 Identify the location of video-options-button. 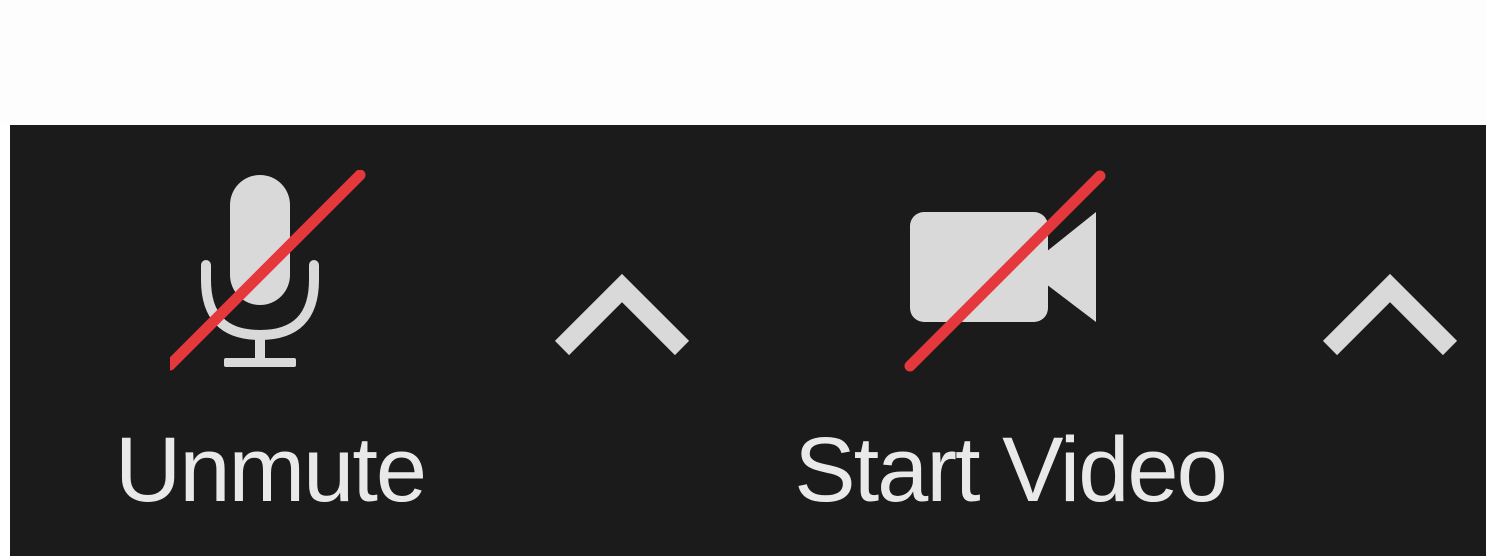
(1390, 310).